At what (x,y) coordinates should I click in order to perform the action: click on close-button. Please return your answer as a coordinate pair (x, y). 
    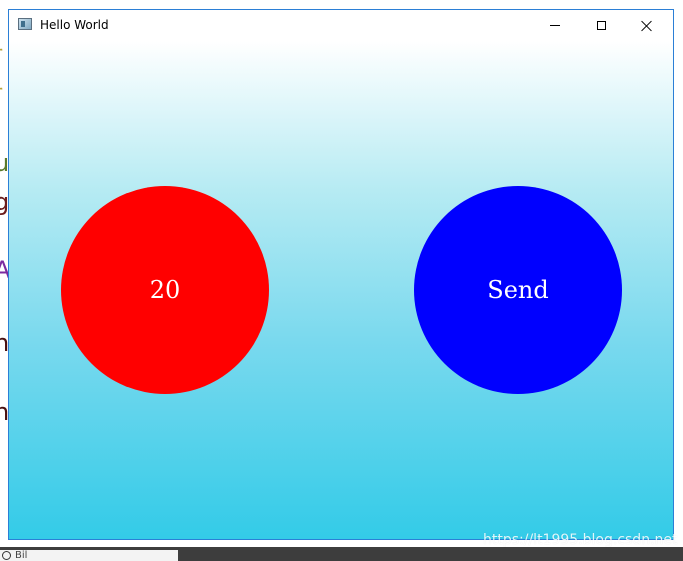
    Looking at the image, I should click on (647, 25).